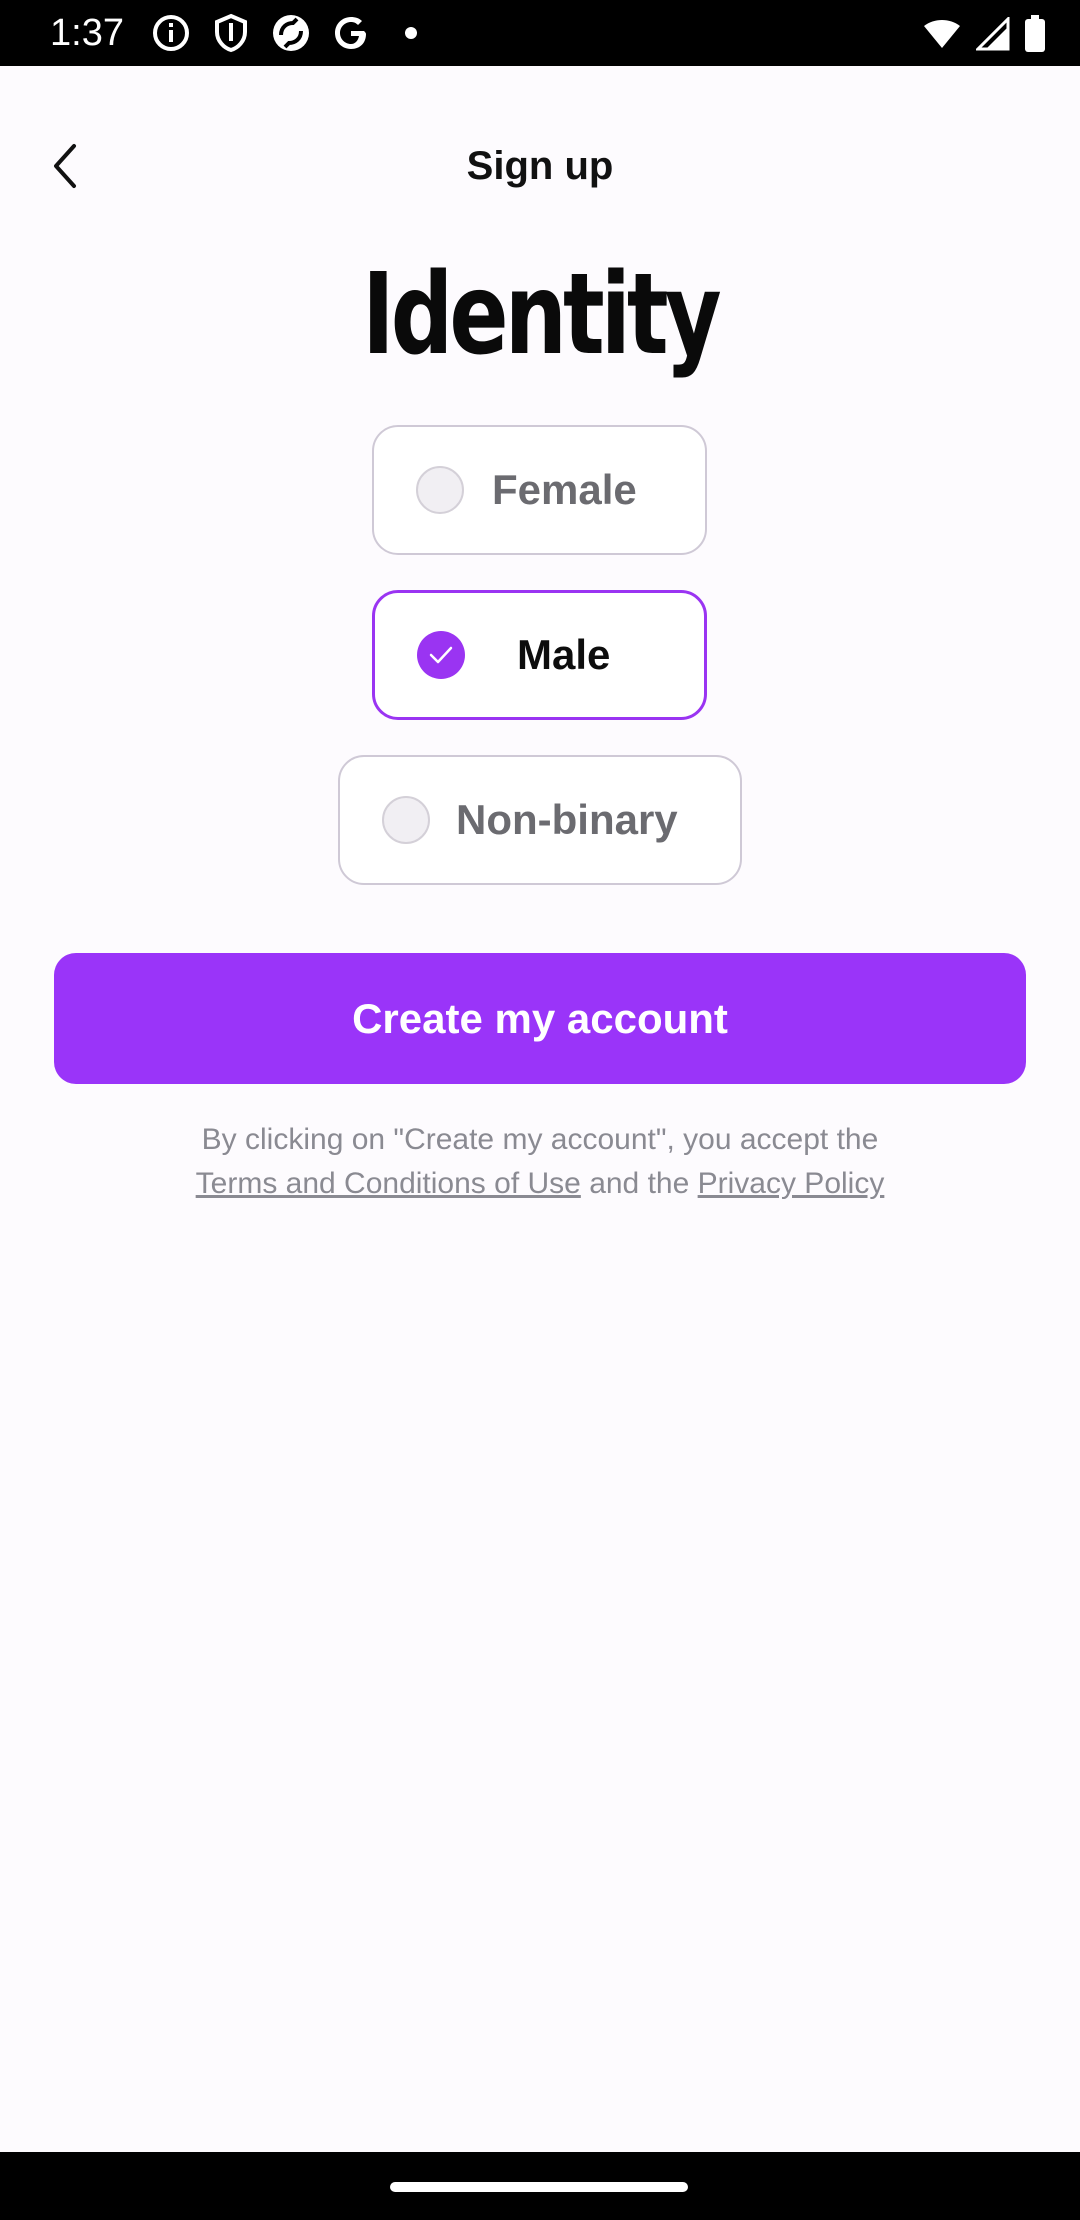 The height and width of the screenshot is (2220, 1080). What do you see at coordinates (441, 655) in the screenshot?
I see `radio-checked-icon` at bounding box center [441, 655].